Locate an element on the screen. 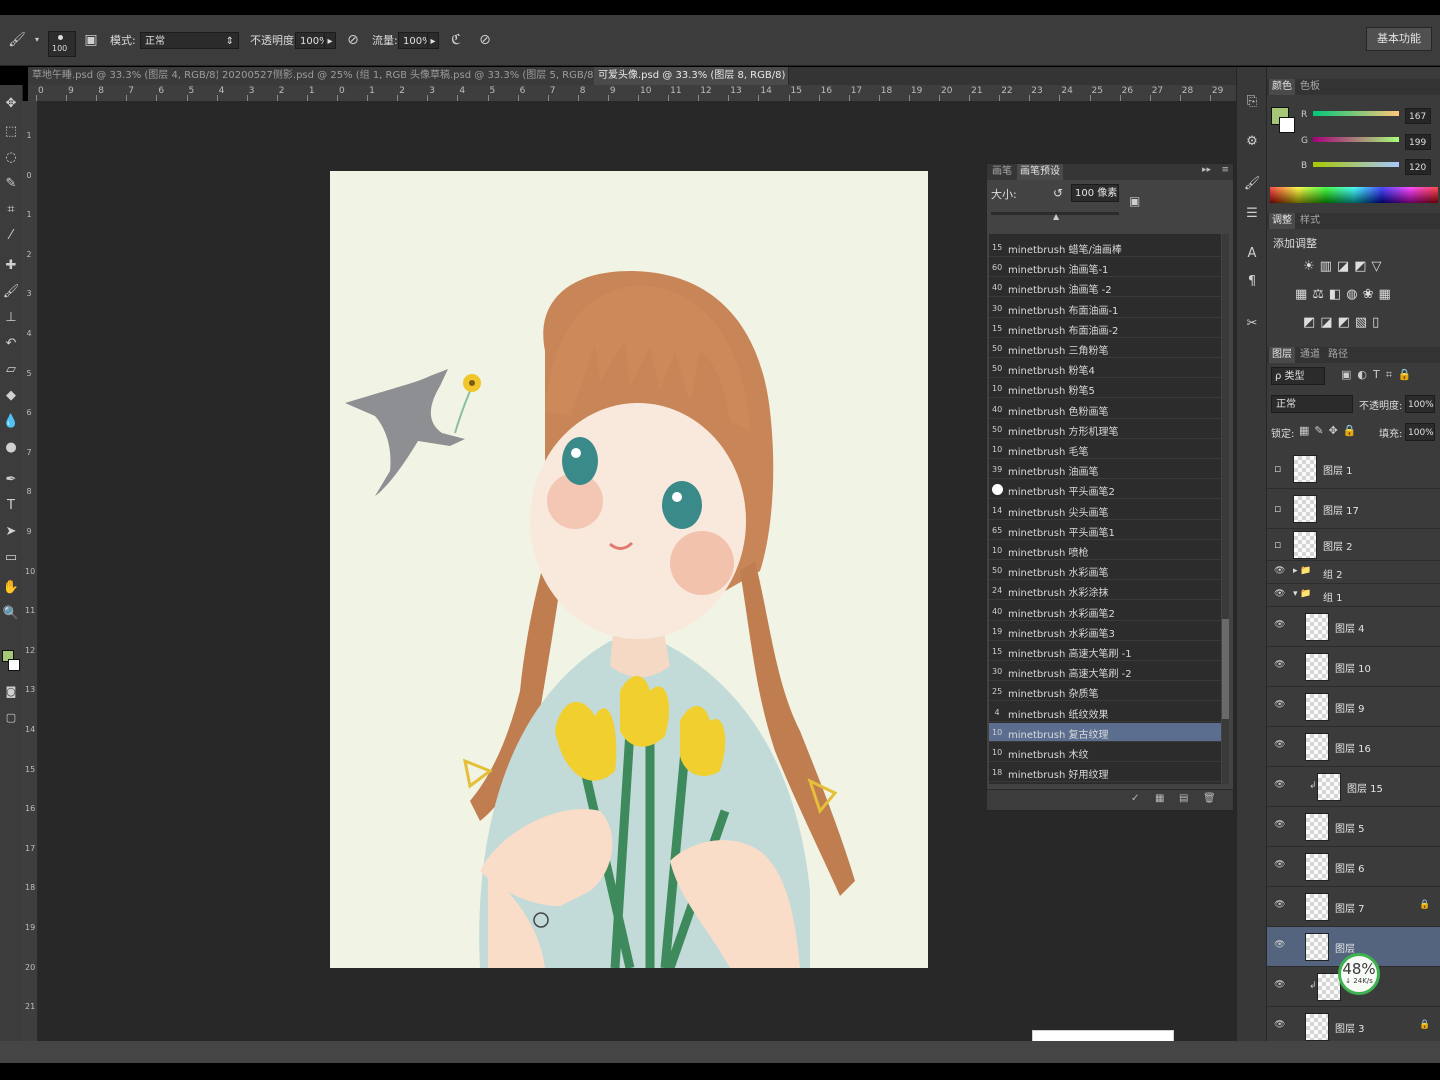 The image size is (1440, 1080). brush-preset-item: 50 minetbrush 方形机理笔 is located at coordinates (1105, 429).